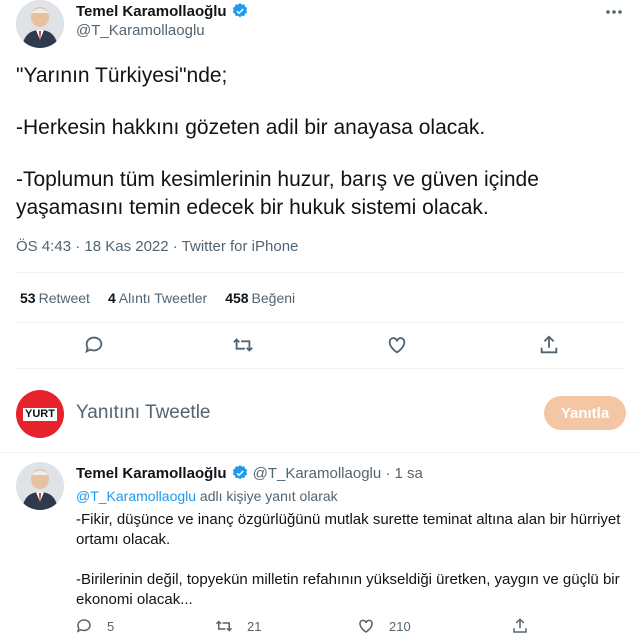  I want to click on composer-avatar-text: YURT, so click(40, 414).